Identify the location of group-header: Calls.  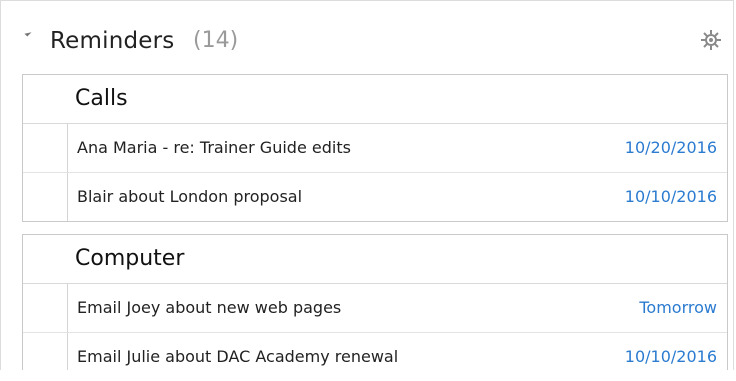
(375, 99).